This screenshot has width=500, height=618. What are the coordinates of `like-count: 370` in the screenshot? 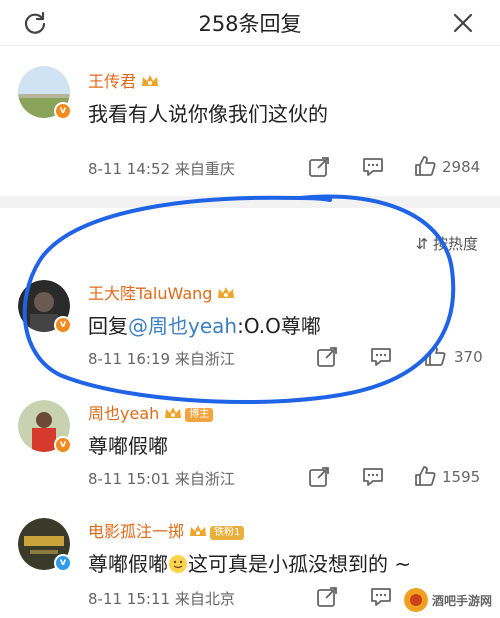 It's located at (468, 357).